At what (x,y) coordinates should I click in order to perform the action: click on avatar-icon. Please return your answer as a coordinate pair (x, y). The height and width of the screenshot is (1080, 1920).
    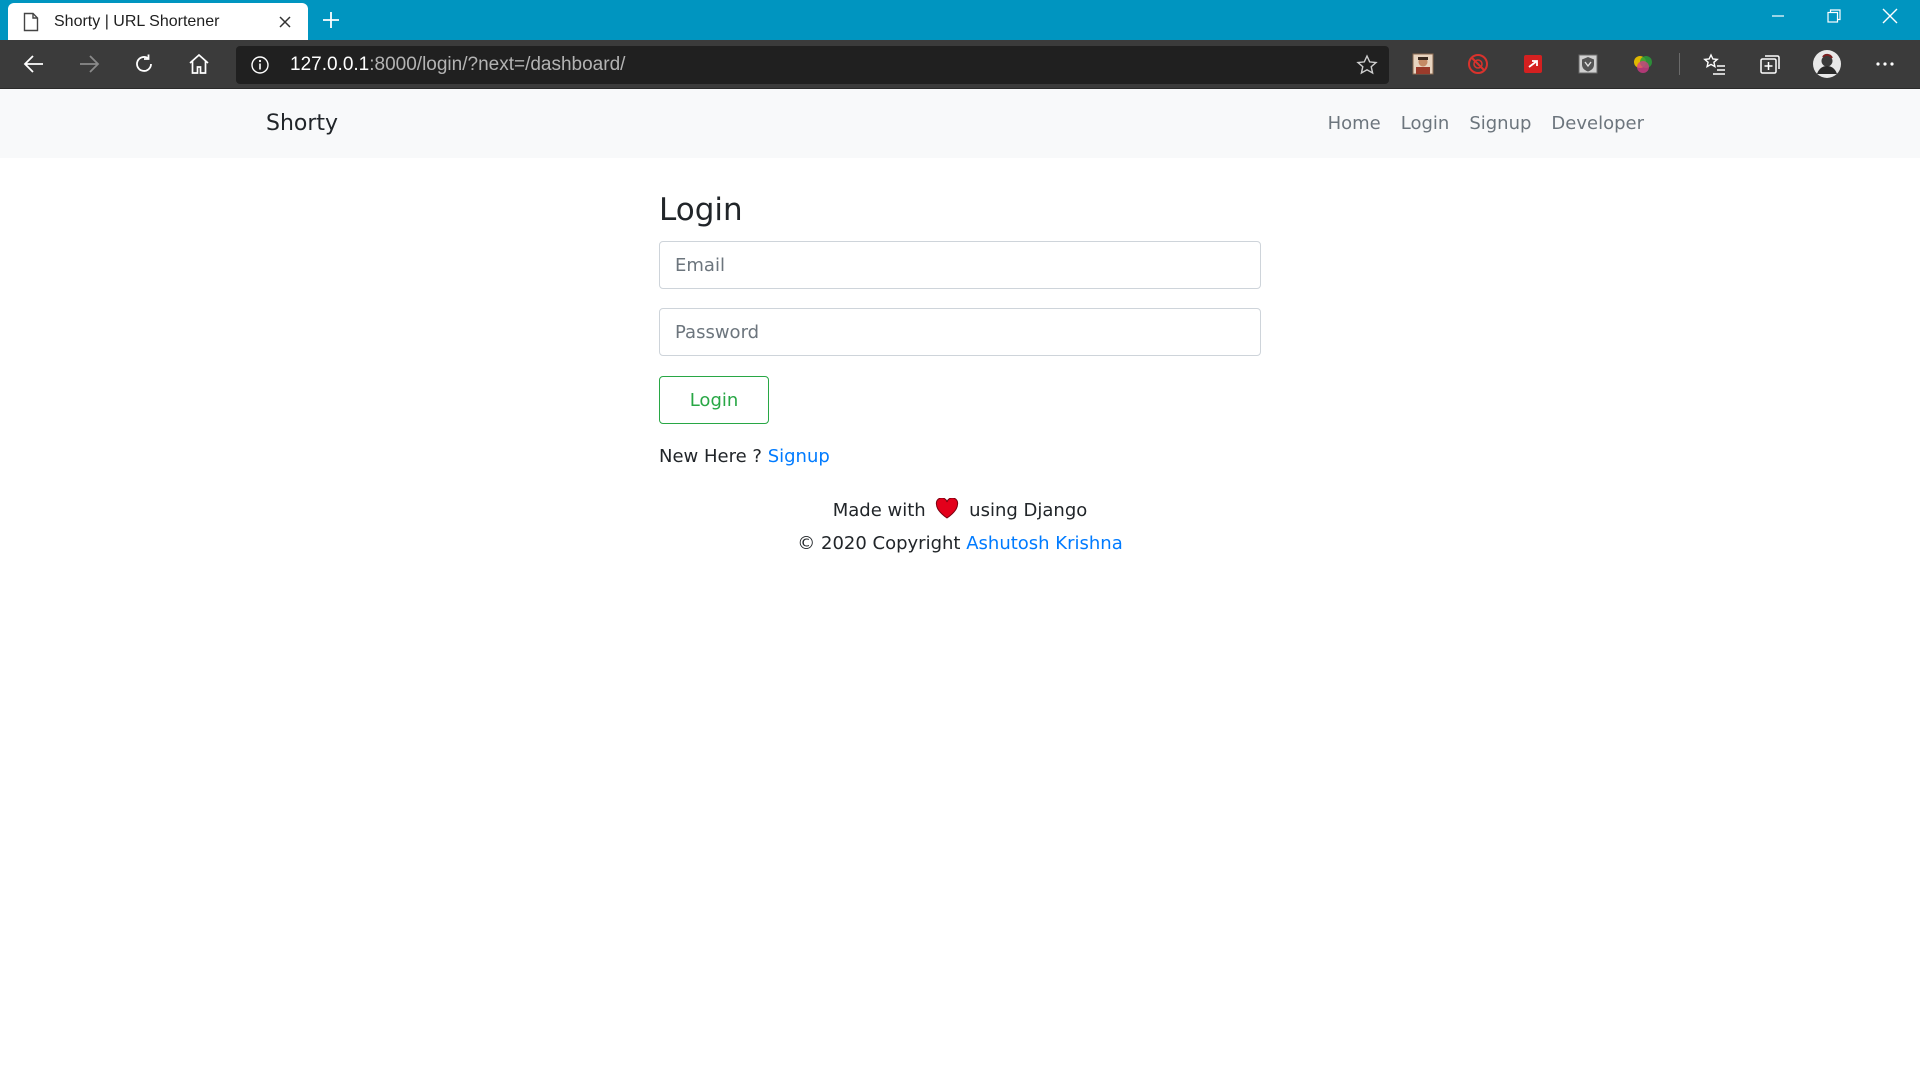
    Looking at the image, I should click on (1827, 64).